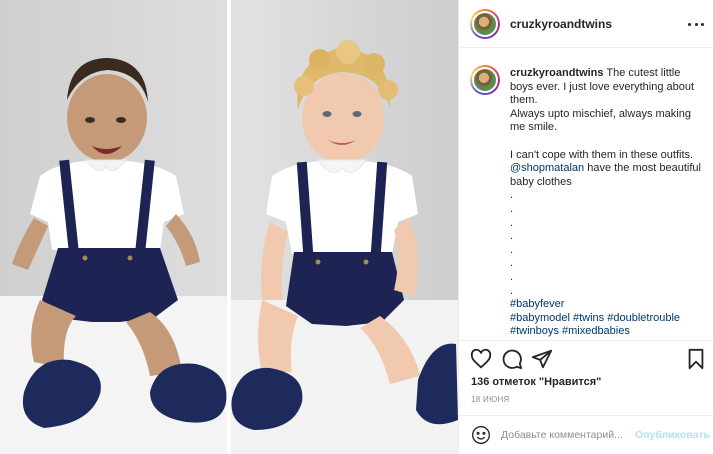 This screenshot has width=713, height=454. What do you see at coordinates (536, 382) in the screenshot?
I see `likes-count: 136 отметок "Нравится"` at bounding box center [536, 382].